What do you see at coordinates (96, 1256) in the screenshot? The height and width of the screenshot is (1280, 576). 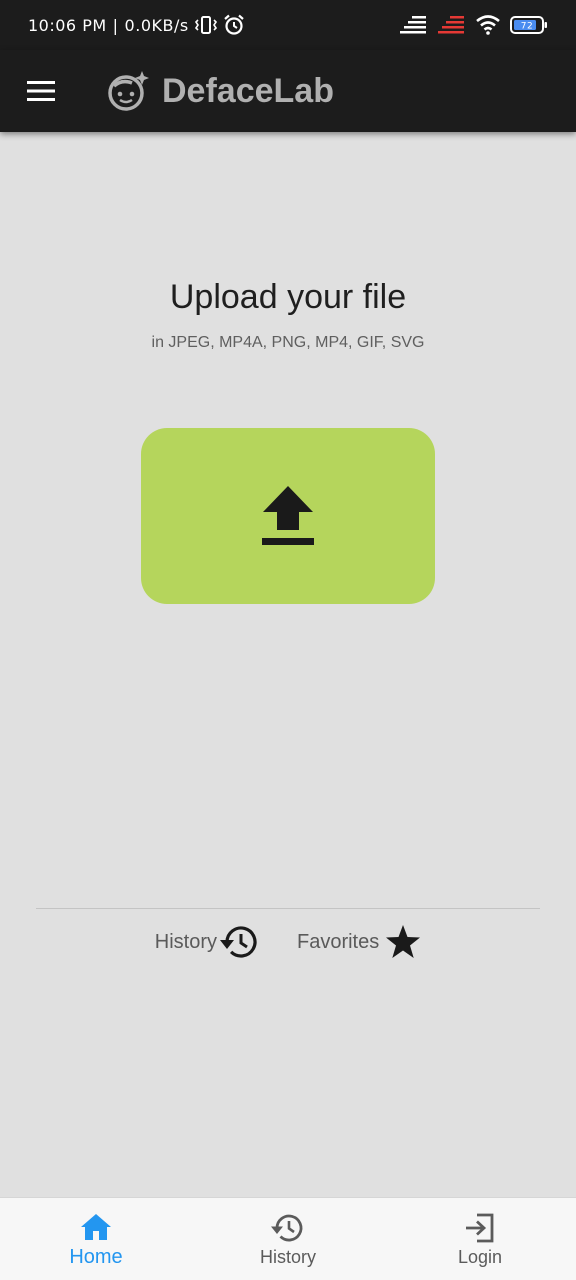 I see `nav-home-label: Home` at bounding box center [96, 1256].